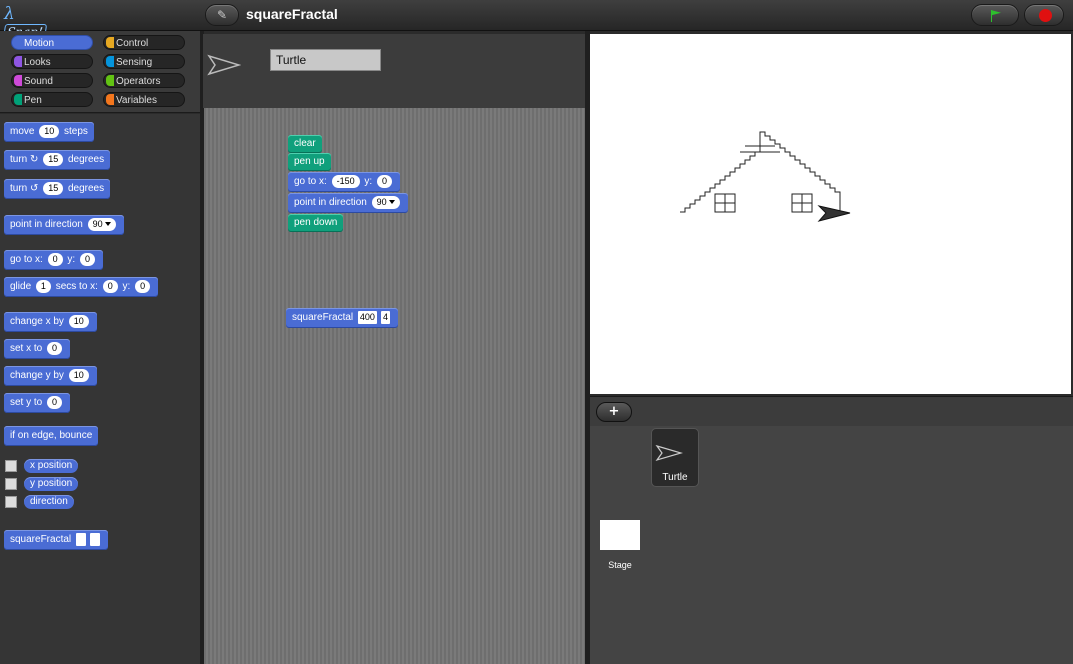 Image resolution: width=1073 pixels, height=664 pixels. Describe the element at coordinates (18, 42) in the screenshot. I see `motion-color-swatch` at that location.